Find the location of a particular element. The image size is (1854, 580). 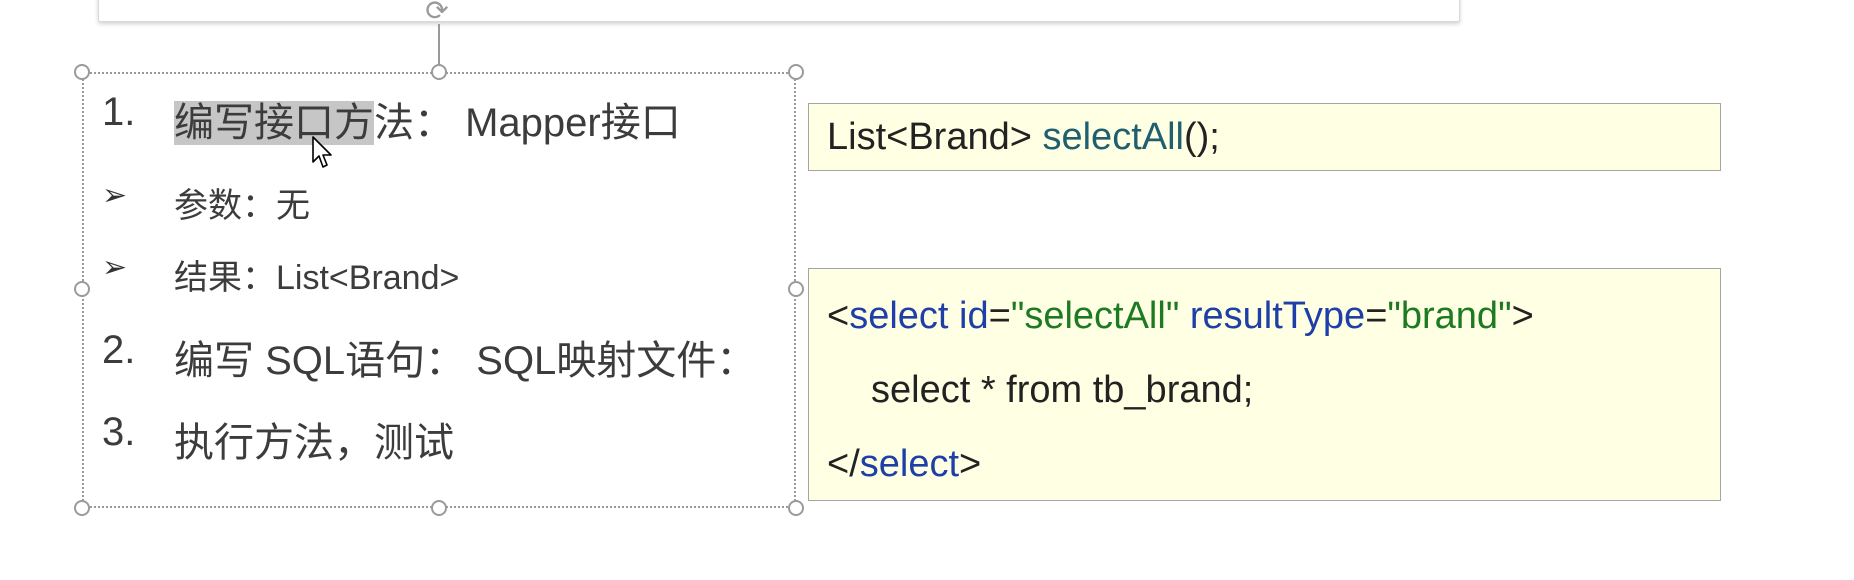

code-punct: </ is located at coordinates (843, 464).